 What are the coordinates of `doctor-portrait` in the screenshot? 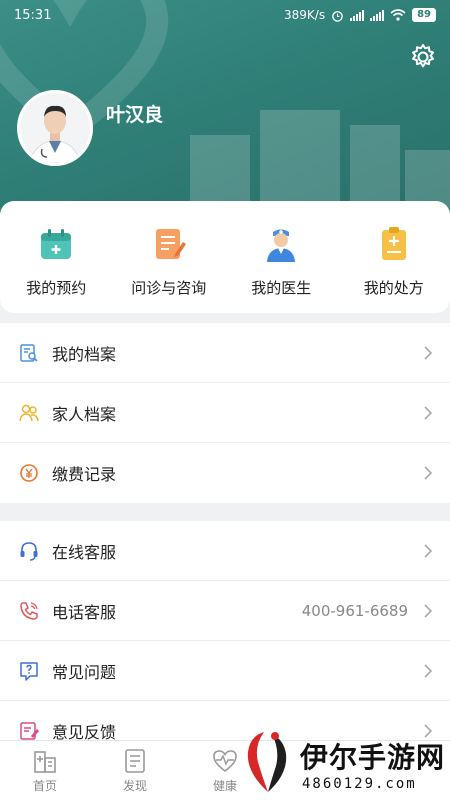 It's located at (55, 128).